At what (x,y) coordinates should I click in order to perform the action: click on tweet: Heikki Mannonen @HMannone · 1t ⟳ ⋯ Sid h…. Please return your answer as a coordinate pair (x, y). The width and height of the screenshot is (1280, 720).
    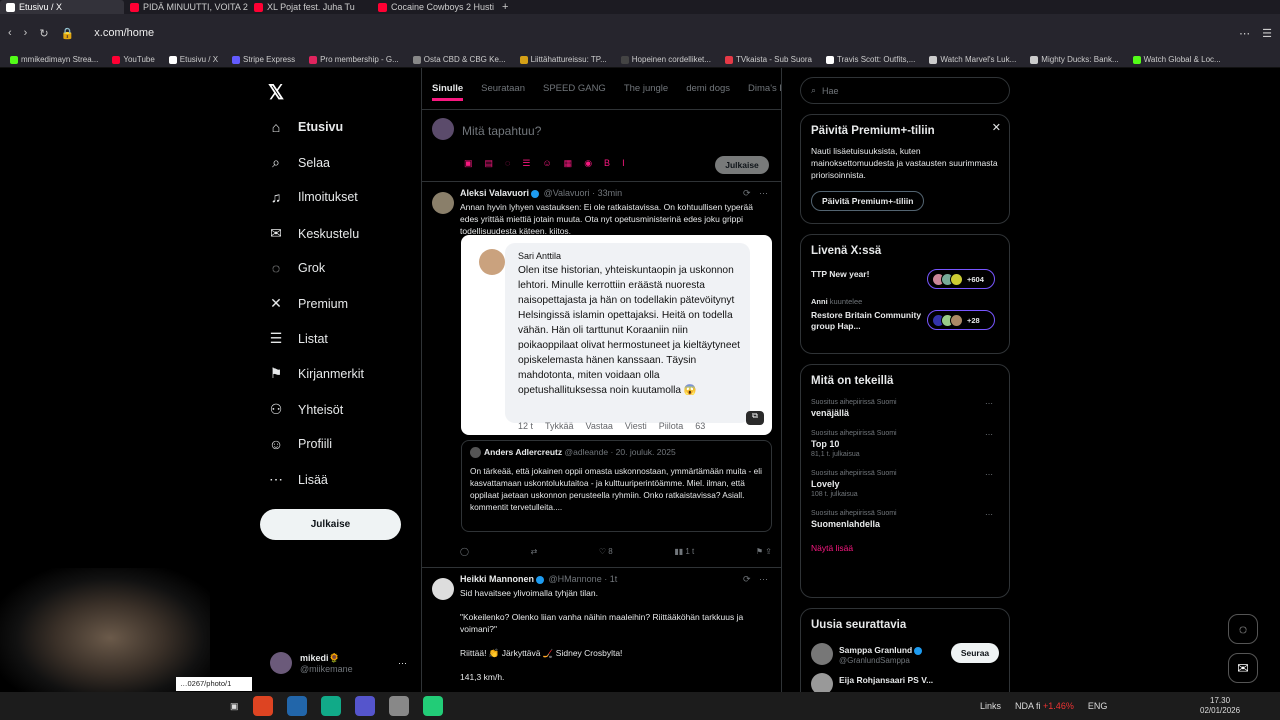
    Looking at the image, I should click on (601, 630).